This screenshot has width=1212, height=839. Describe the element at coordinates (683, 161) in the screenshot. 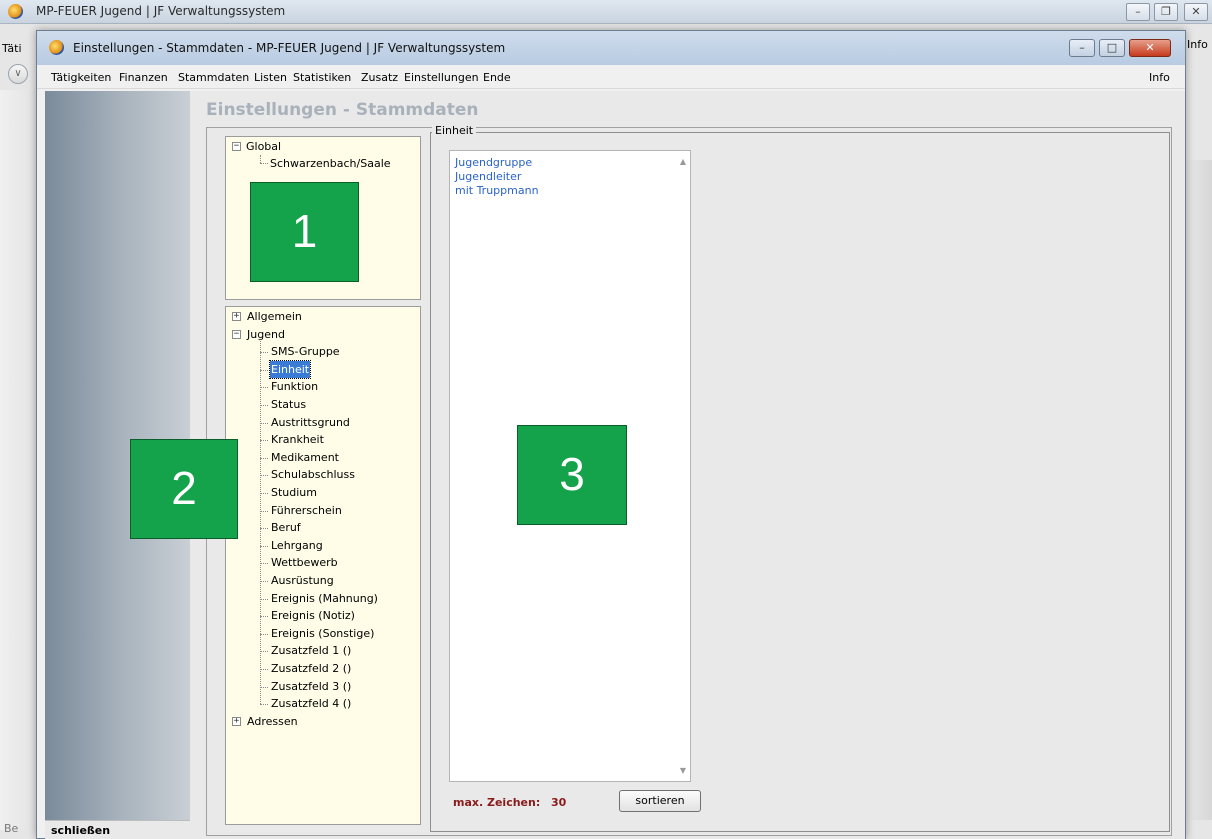

I see `scroll-up-icon: ▲` at that location.